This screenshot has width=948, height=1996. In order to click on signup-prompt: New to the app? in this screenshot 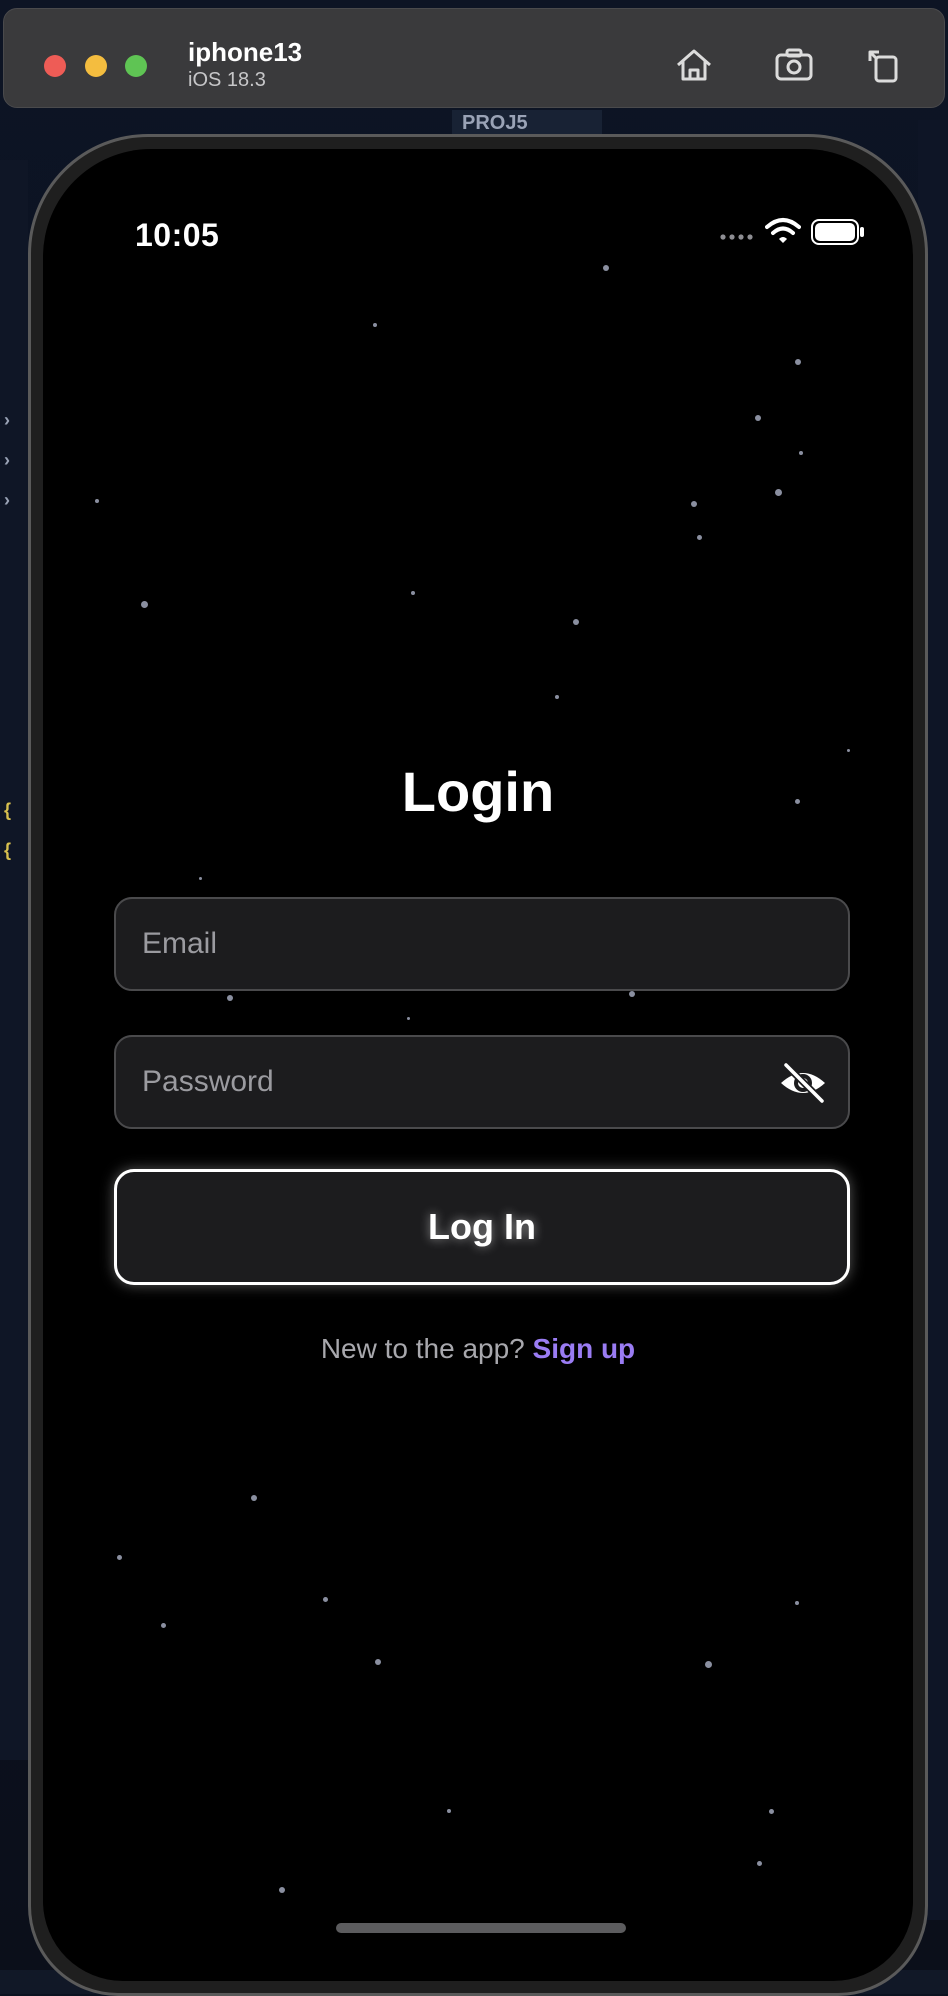, I will do `click(422, 1348)`.